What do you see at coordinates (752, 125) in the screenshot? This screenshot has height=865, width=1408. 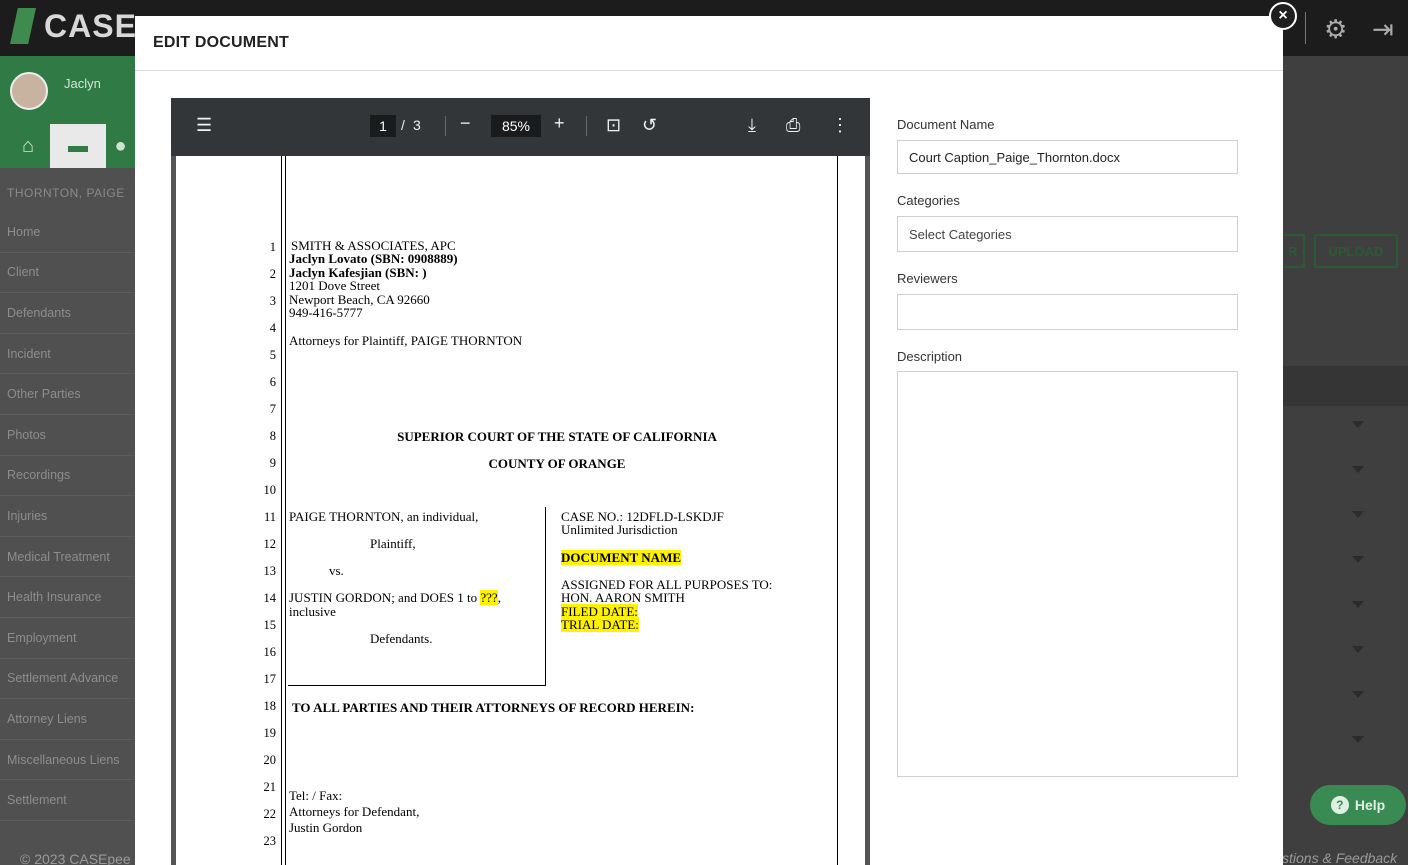 I see `download-icon: ⤓` at bounding box center [752, 125].